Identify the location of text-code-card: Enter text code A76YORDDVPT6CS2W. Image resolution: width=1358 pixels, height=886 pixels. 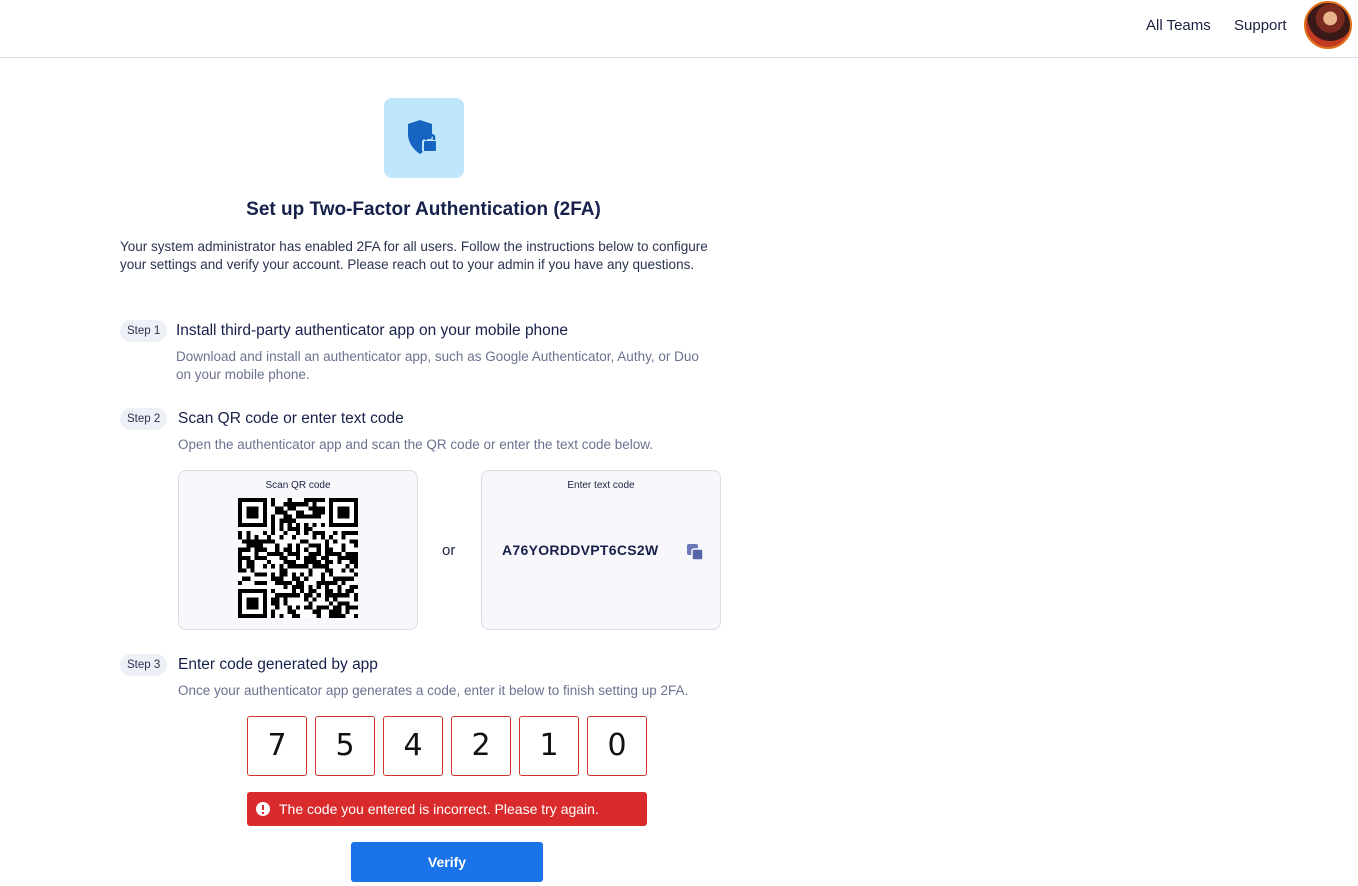
(601, 550).